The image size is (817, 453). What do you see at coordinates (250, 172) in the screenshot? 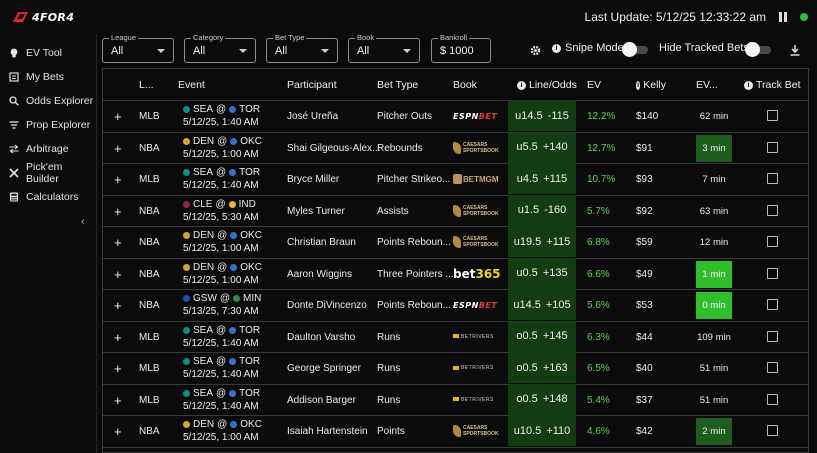
I see `row-home-team: TOR` at bounding box center [250, 172].